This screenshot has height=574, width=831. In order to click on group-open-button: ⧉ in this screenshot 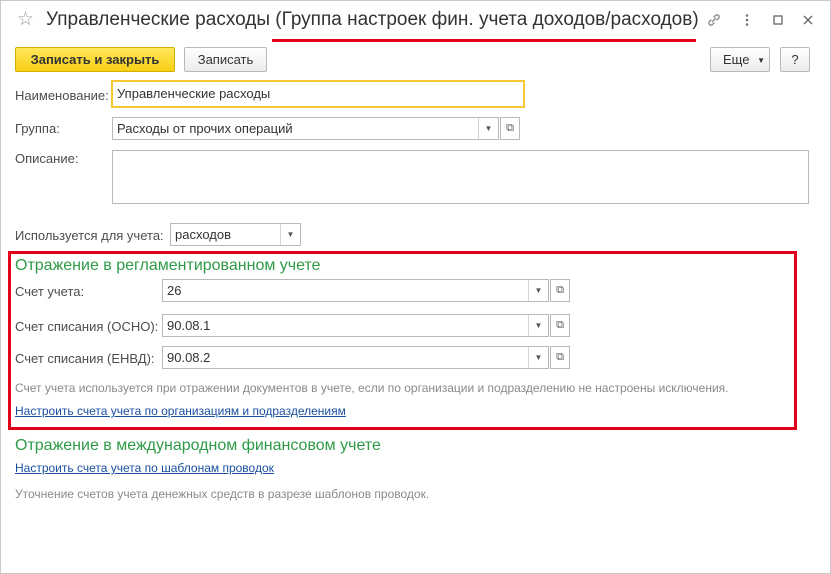, I will do `click(510, 128)`.